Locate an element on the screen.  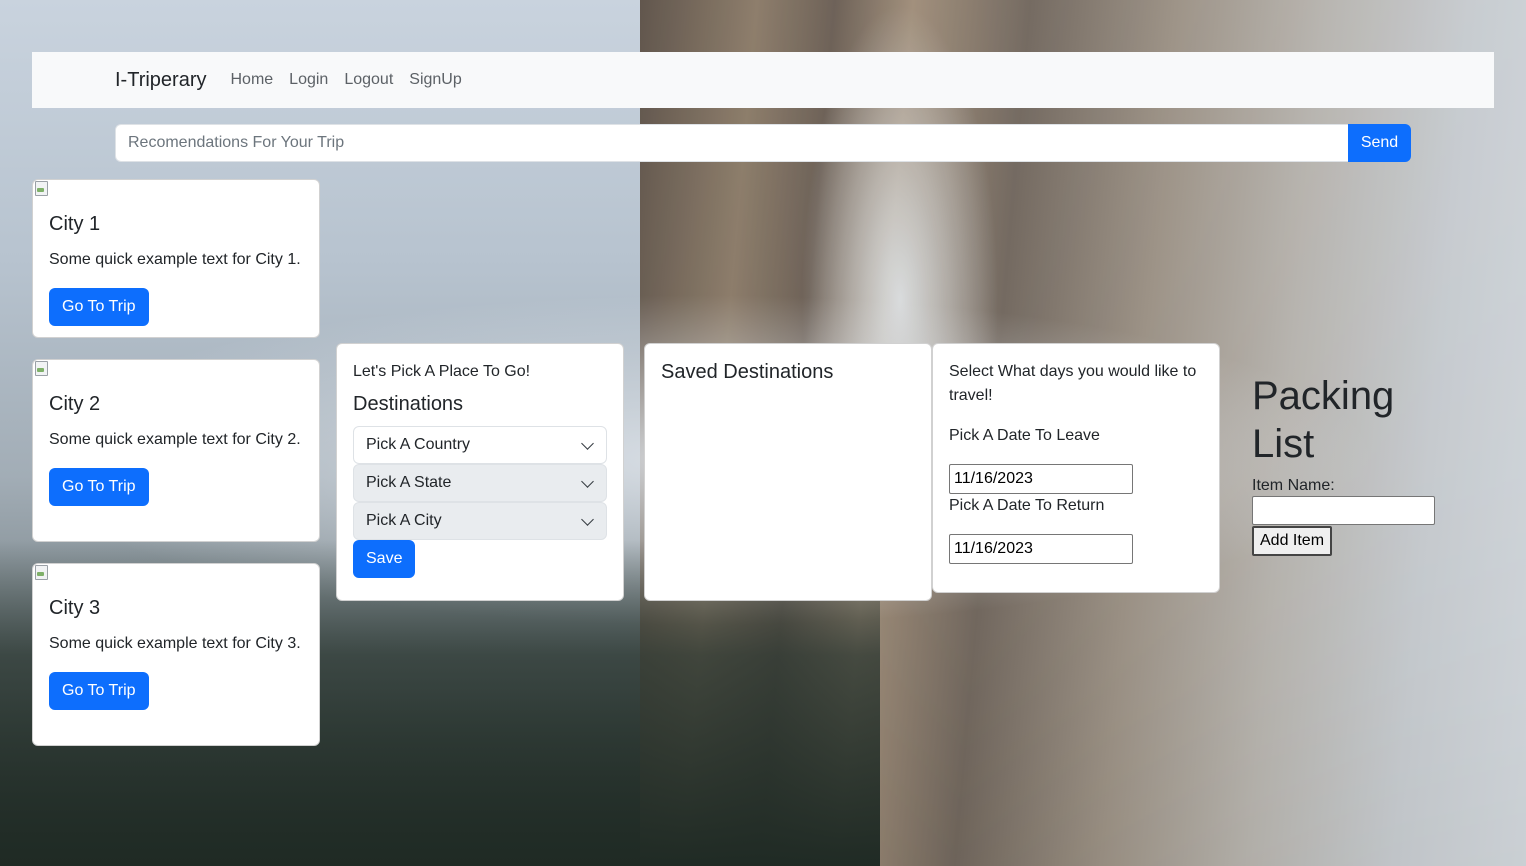
city-title: City 2 is located at coordinates (75, 404).